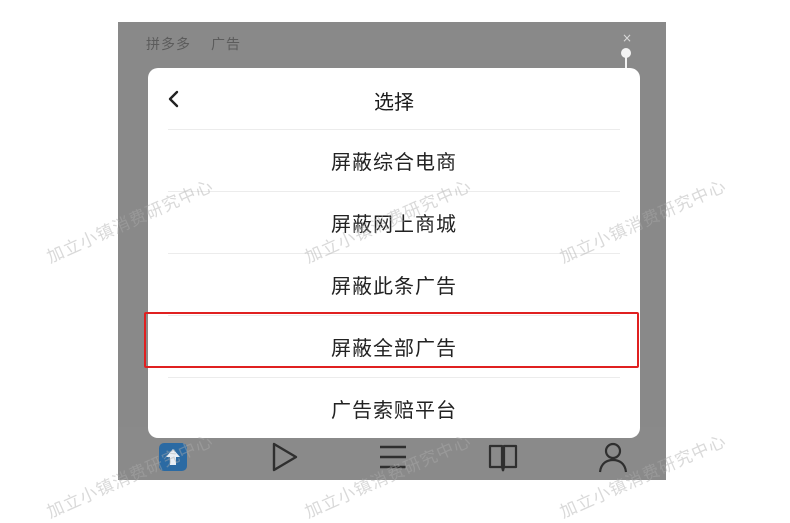 This screenshot has height=523, width=790. I want to click on tab-profile, so click(613, 457).